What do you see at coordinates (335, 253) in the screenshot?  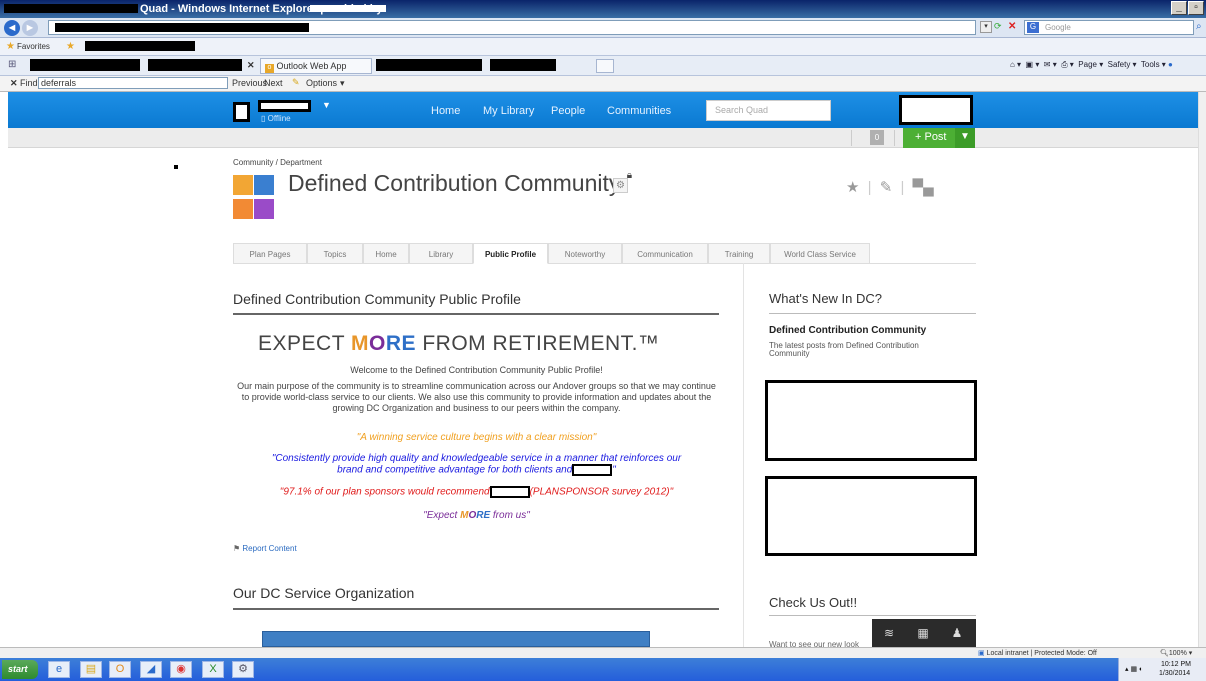 I see `tab-topics: Topics` at bounding box center [335, 253].